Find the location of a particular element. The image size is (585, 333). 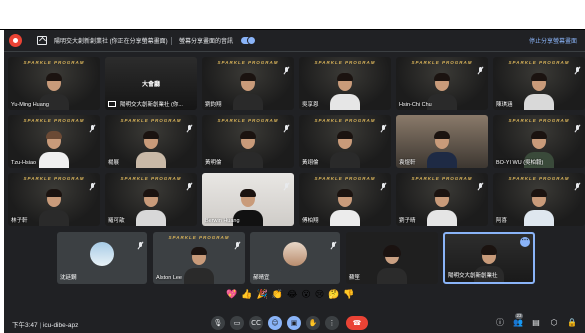

reaction-thinking: 🤔 is located at coordinates (333, 295).